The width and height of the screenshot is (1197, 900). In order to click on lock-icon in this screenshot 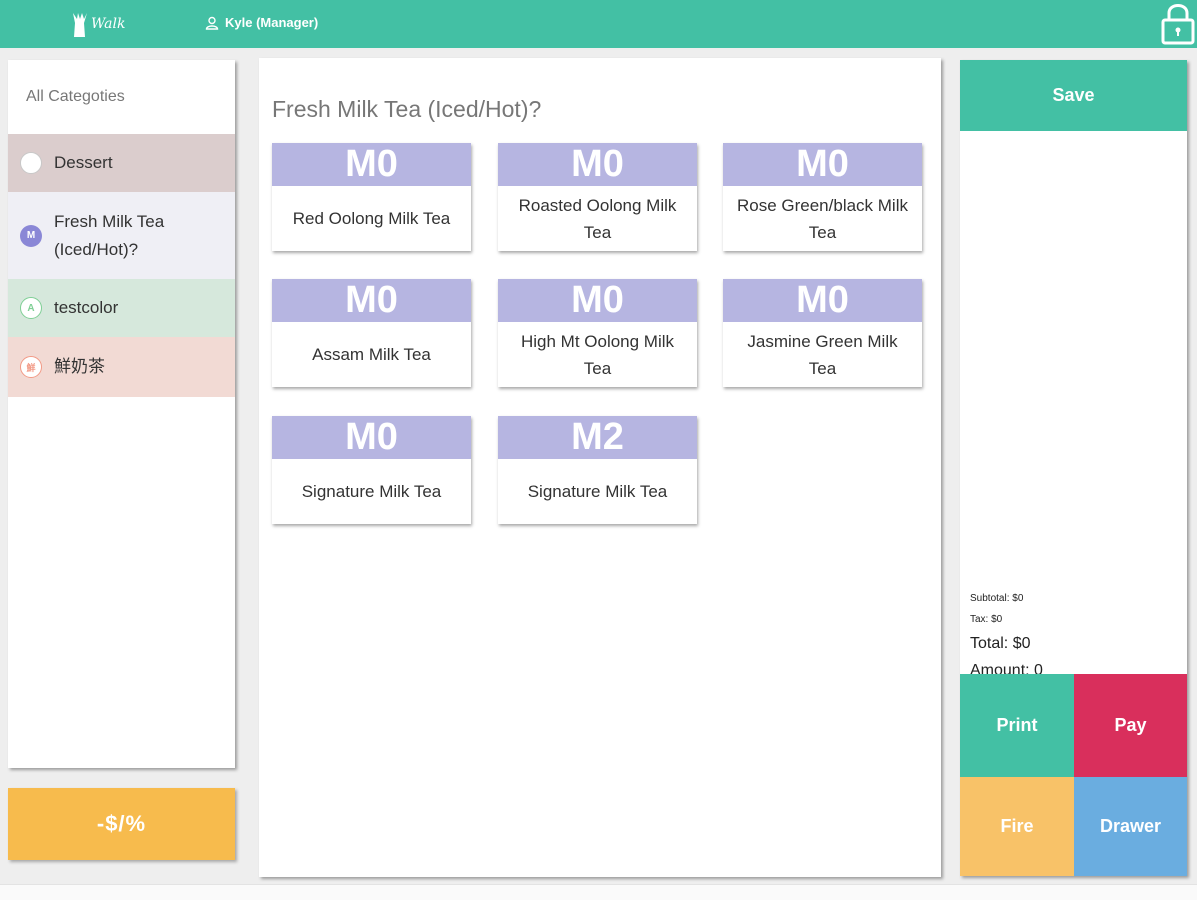, I will do `click(1178, 24)`.